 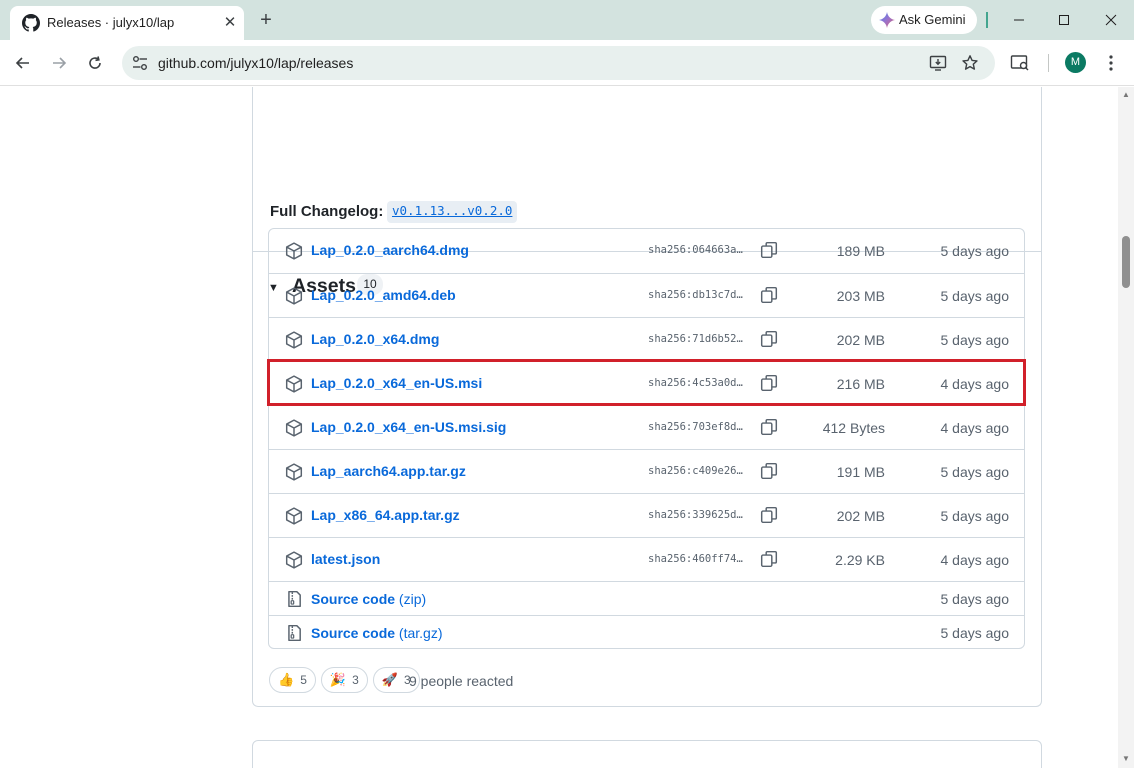 I want to click on gemini-sparkle-icon, so click(x=887, y=20).